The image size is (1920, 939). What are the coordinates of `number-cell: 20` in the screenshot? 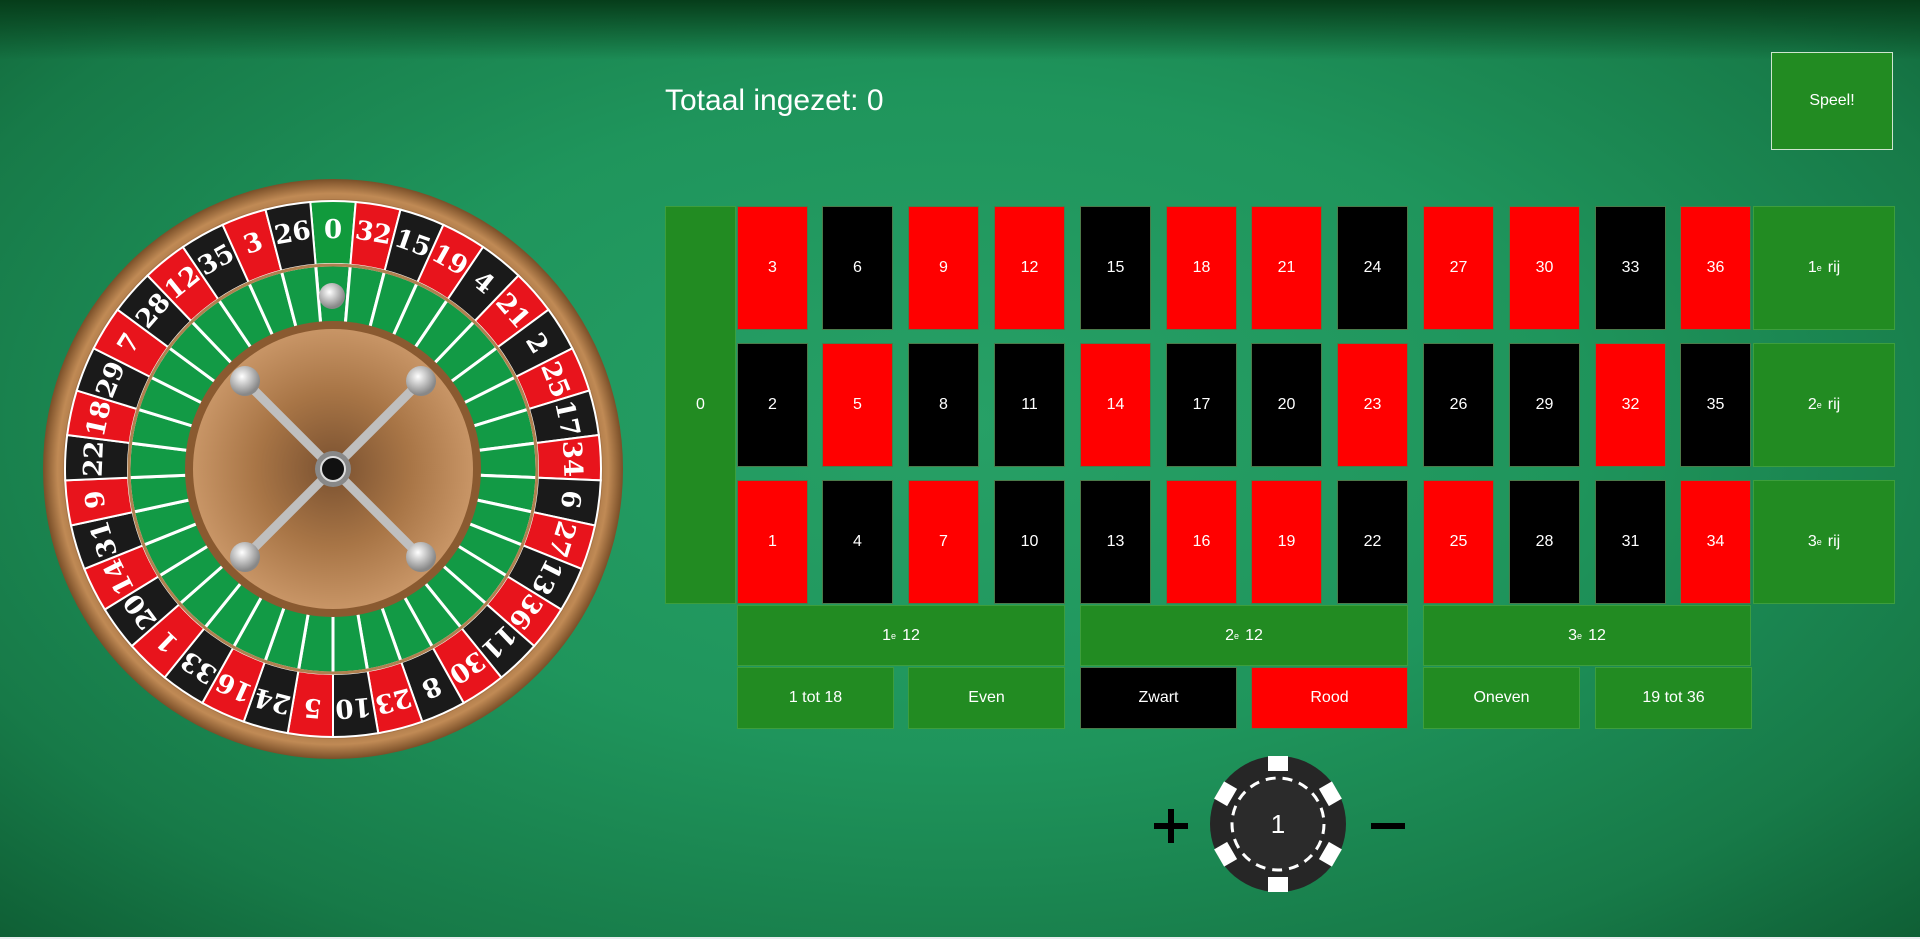 It's located at (1286, 405).